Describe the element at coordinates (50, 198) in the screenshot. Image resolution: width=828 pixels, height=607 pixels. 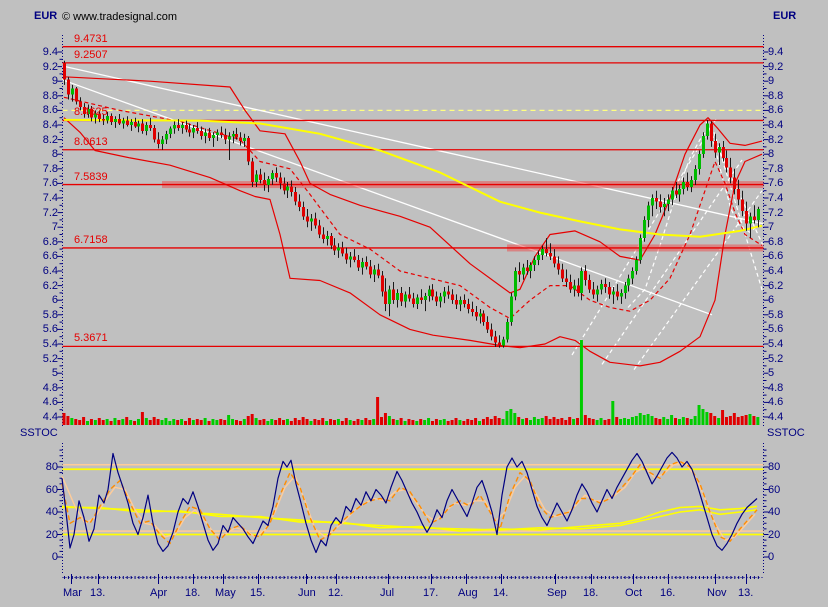
I see `price-axis-label-left: 7.4` at that location.